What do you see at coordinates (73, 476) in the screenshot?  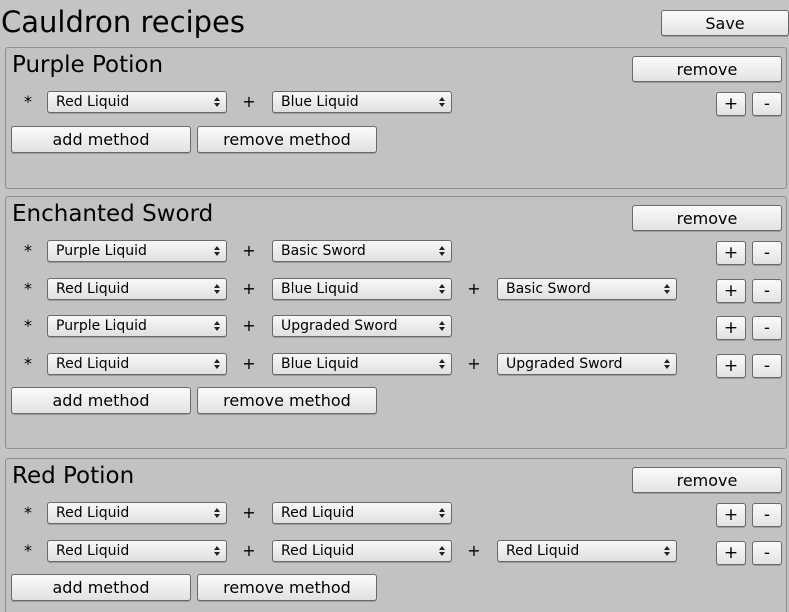 I see `recipe-name: Red Potion` at bounding box center [73, 476].